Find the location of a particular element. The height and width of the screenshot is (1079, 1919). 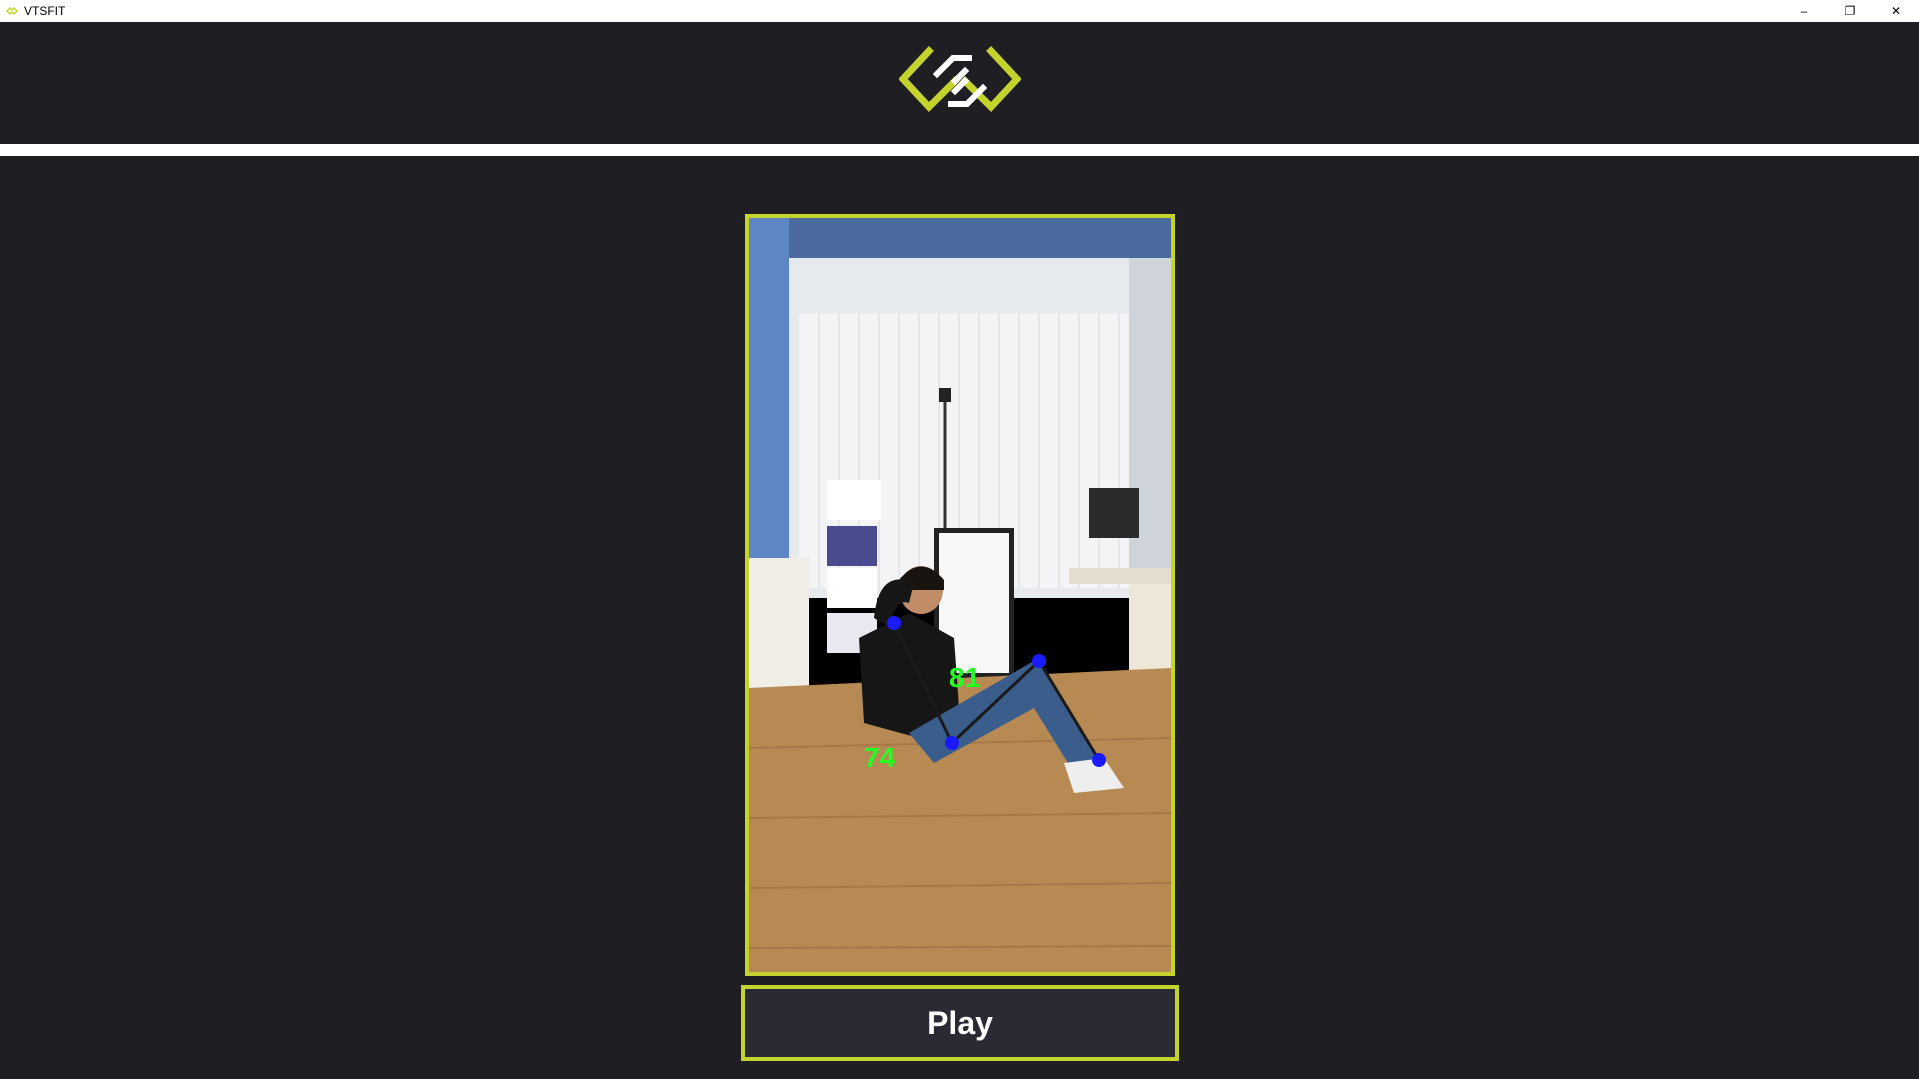

play-button: Play is located at coordinates (960, 1023).